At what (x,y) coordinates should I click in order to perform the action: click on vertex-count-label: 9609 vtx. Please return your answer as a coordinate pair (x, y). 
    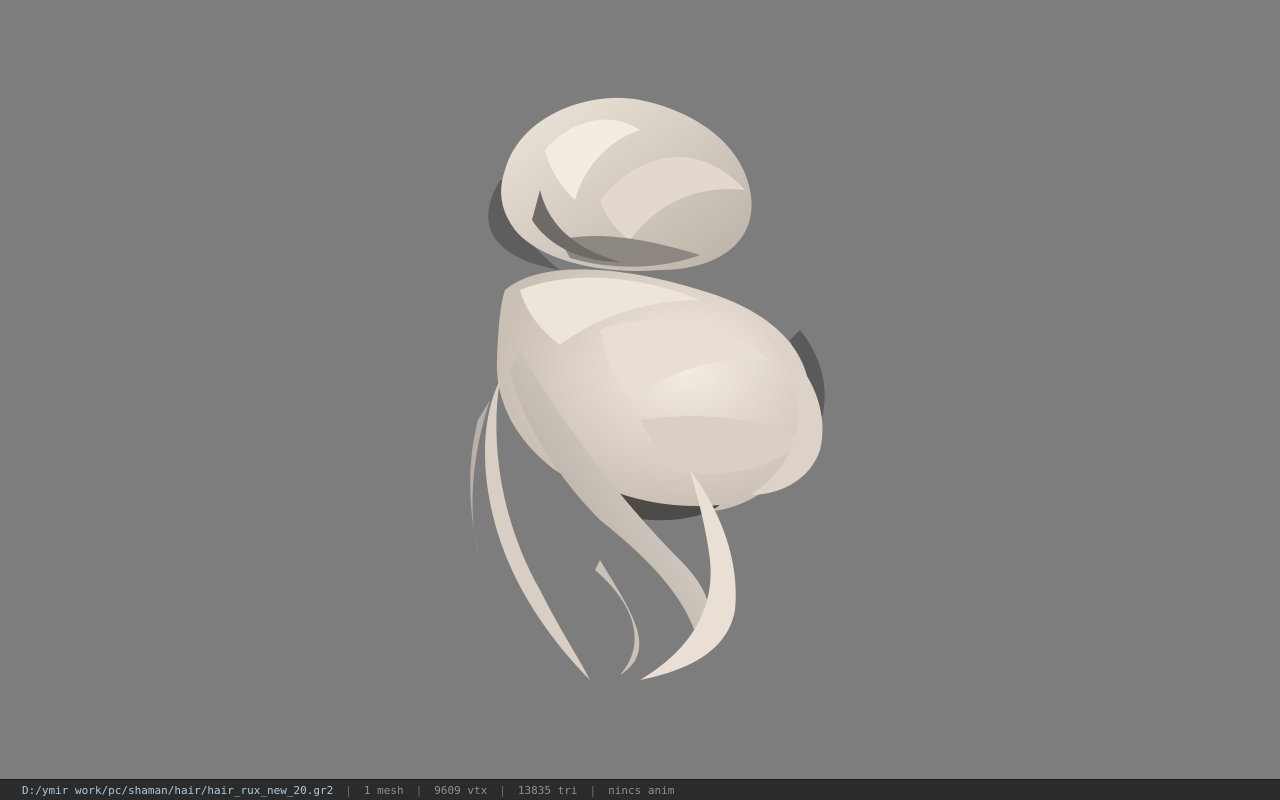
    Looking at the image, I should click on (461, 790).